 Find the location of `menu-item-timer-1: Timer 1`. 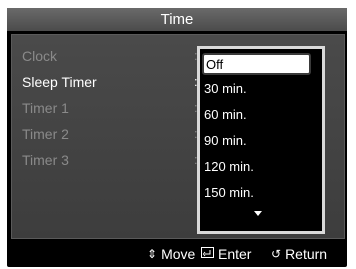

menu-item-timer-1: Timer 1 is located at coordinates (45, 108).